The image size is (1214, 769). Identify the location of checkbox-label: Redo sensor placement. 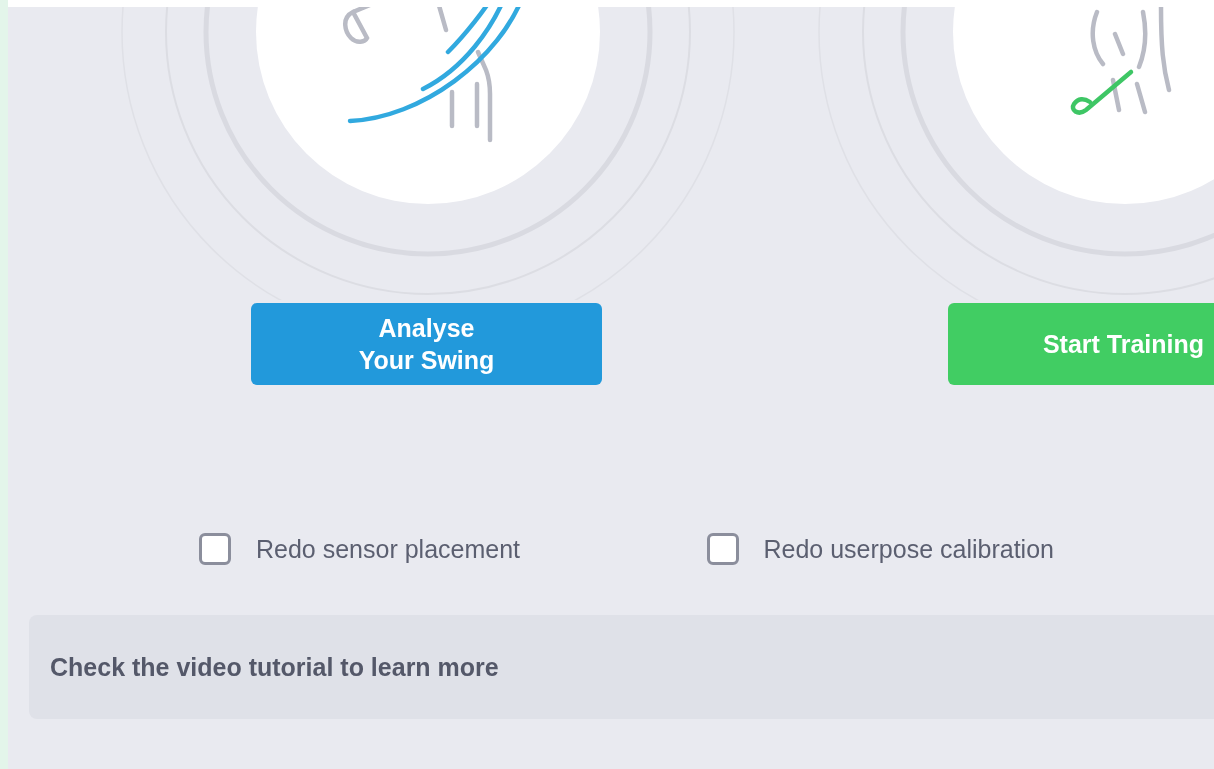
(388, 549).